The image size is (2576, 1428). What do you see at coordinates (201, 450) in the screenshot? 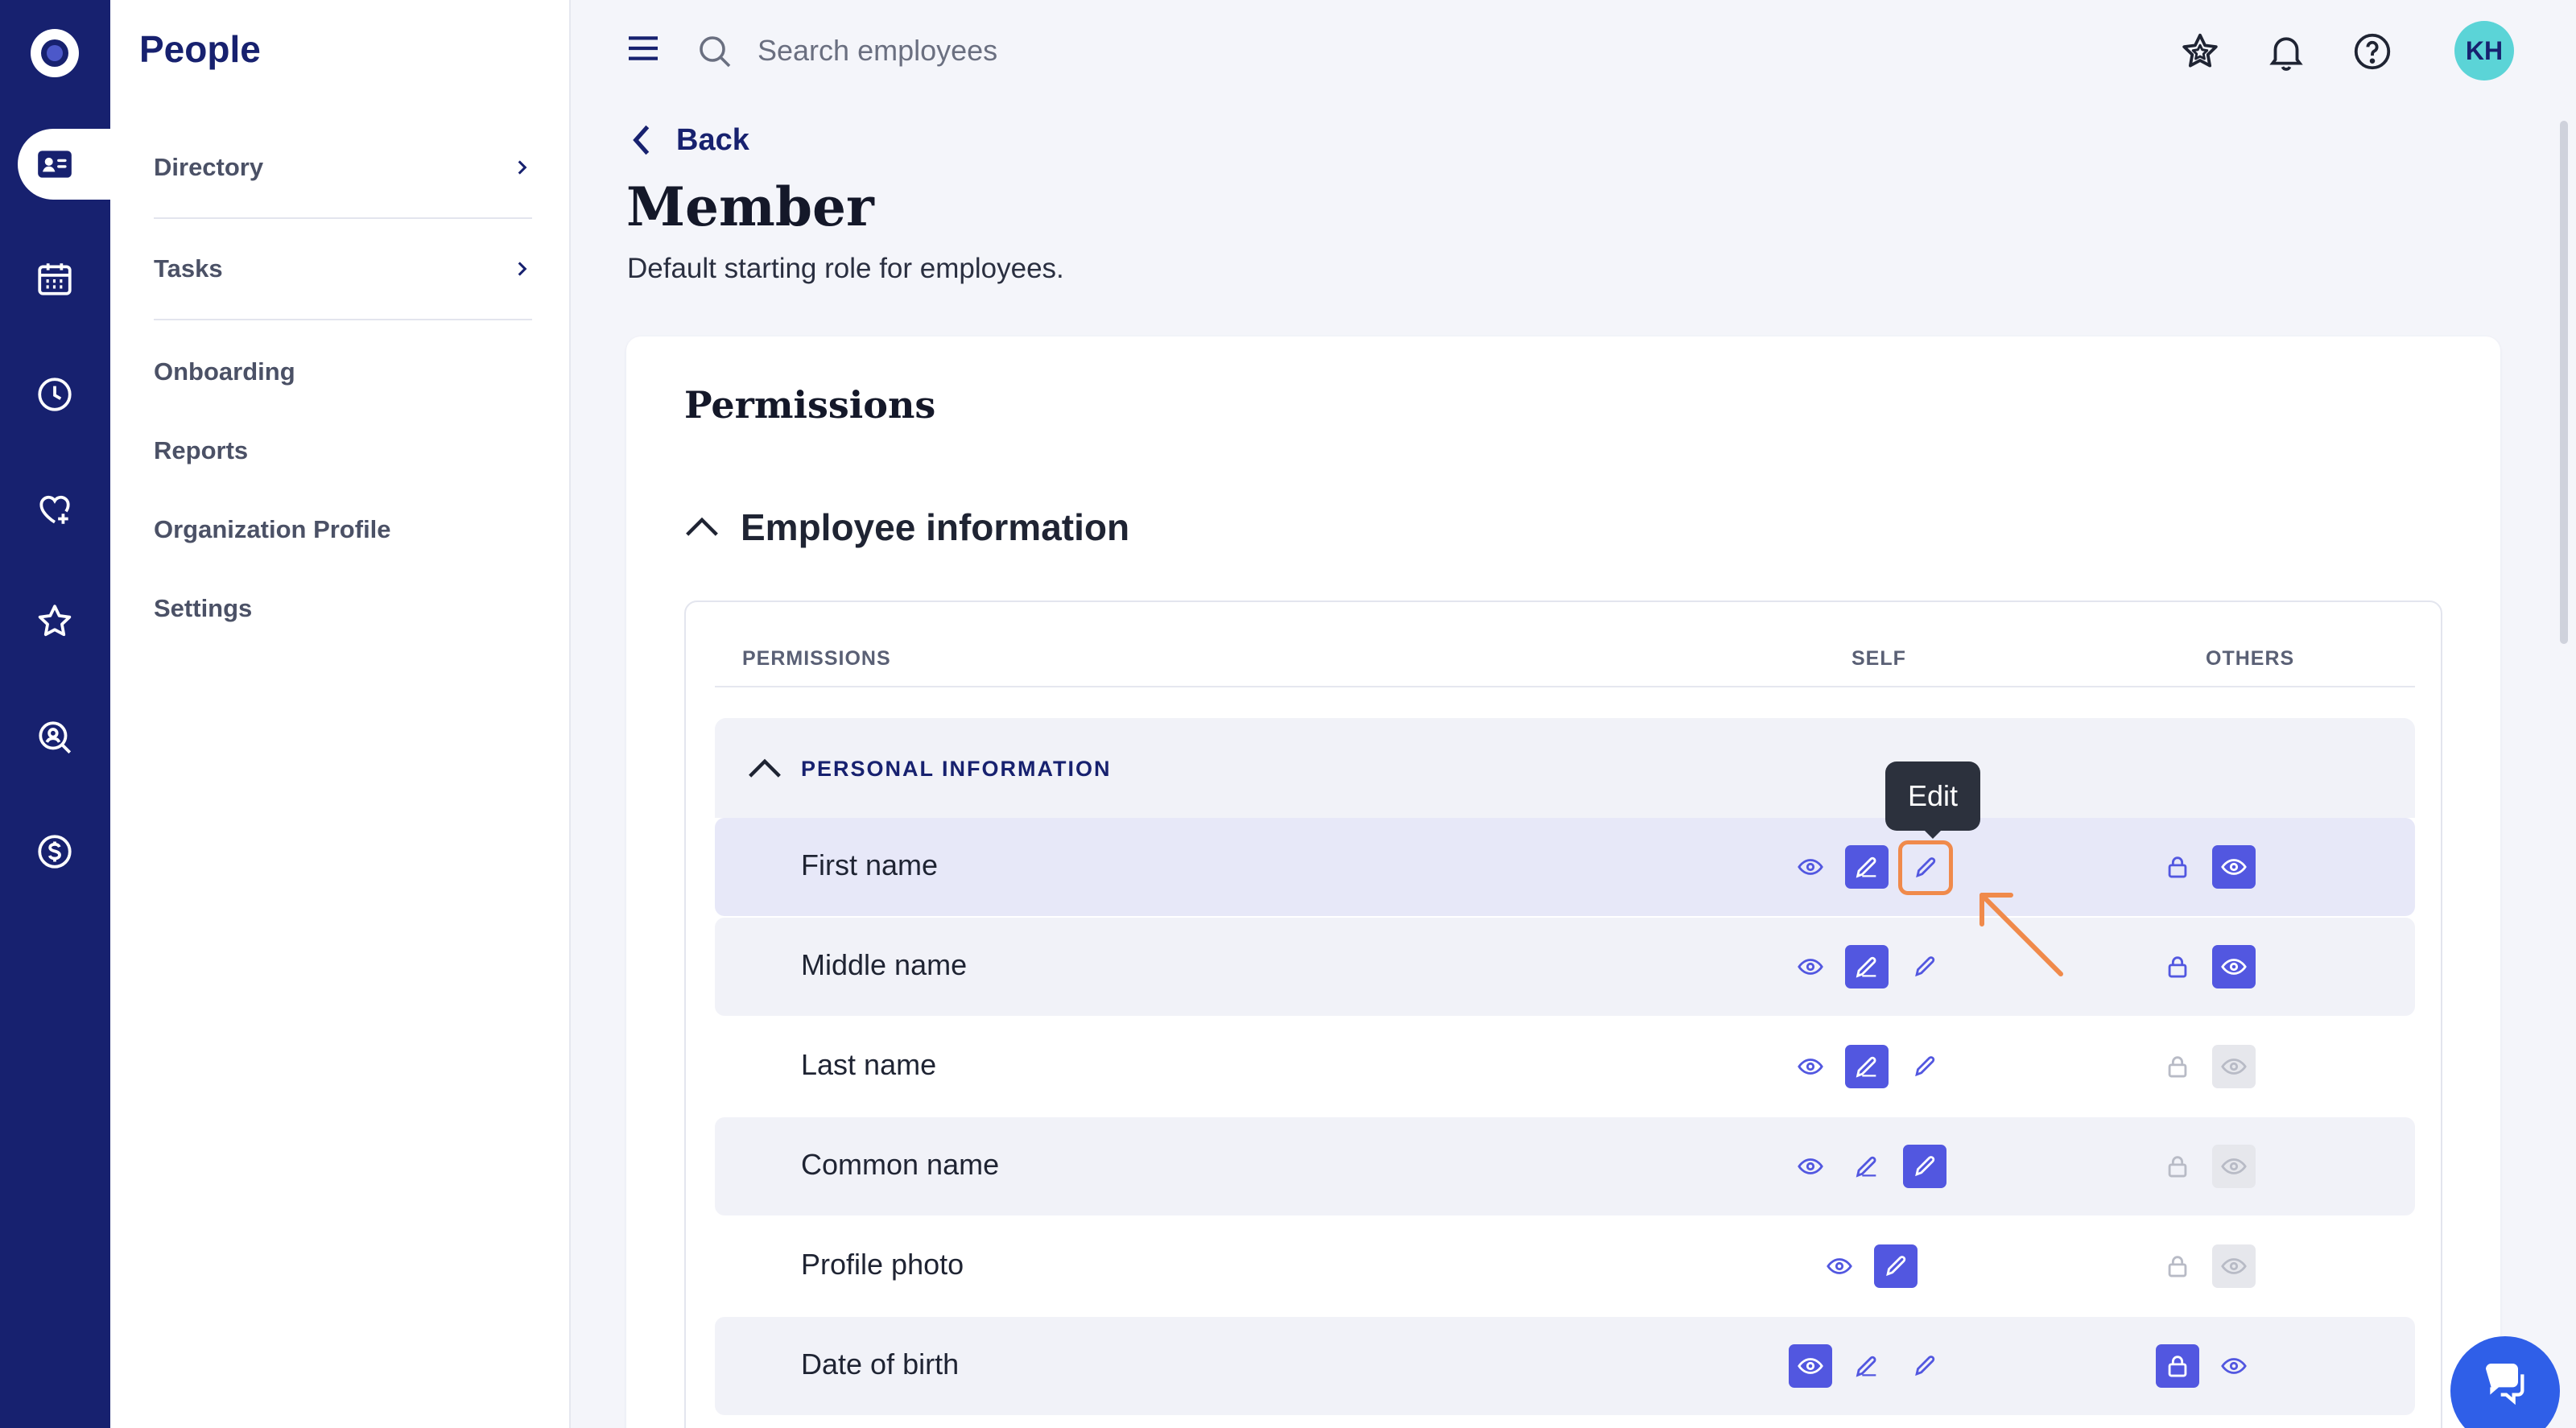
I see `sidebar-item-label: Reports` at bounding box center [201, 450].